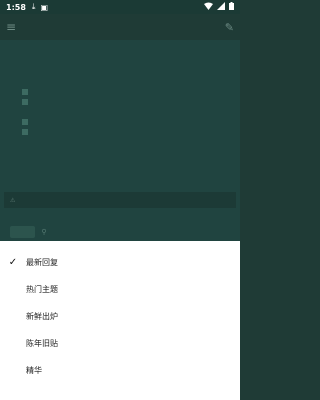 The width and height of the screenshot is (320, 400). I want to click on sort-option-label: 热门主题, so click(42, 289).